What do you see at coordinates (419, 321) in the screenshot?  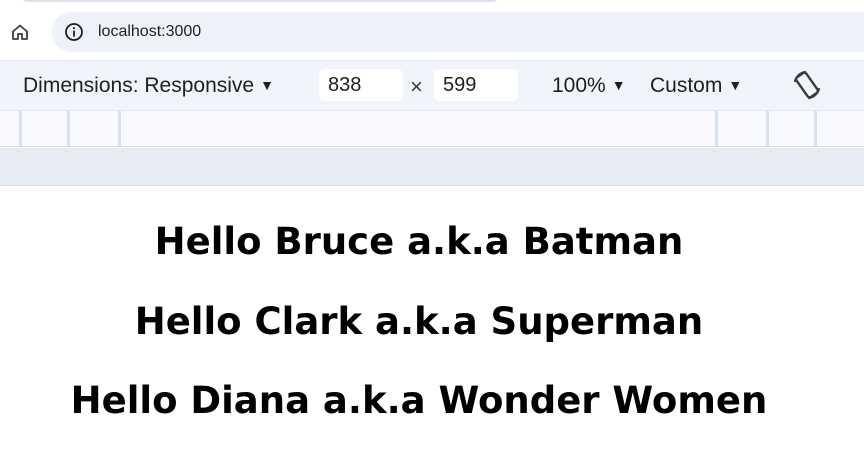 I see `greeting-heading: Hello Clark a.k.a Superman` at bounding box center [419, 321].